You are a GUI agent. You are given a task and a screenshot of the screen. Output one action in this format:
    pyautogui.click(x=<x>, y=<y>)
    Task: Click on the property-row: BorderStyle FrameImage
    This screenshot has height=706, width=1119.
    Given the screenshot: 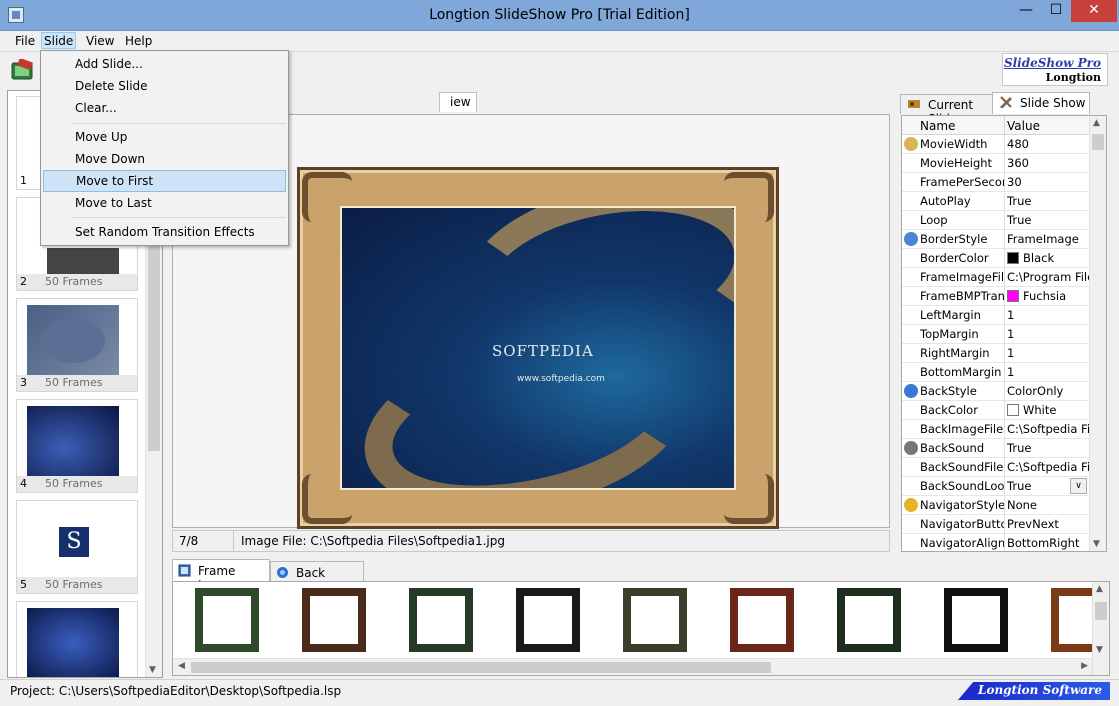 What is the action you would take?
    pyautogui.click(x=996, y=239)
    